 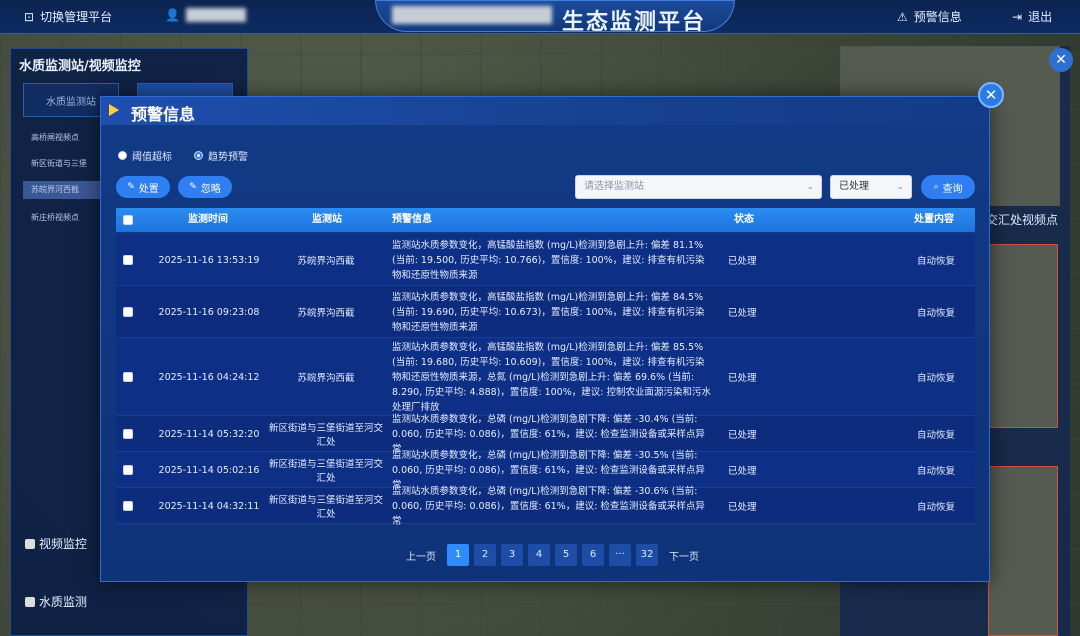 I want to click on panel-close-icon: ✕, so click(x=1061, y=60).